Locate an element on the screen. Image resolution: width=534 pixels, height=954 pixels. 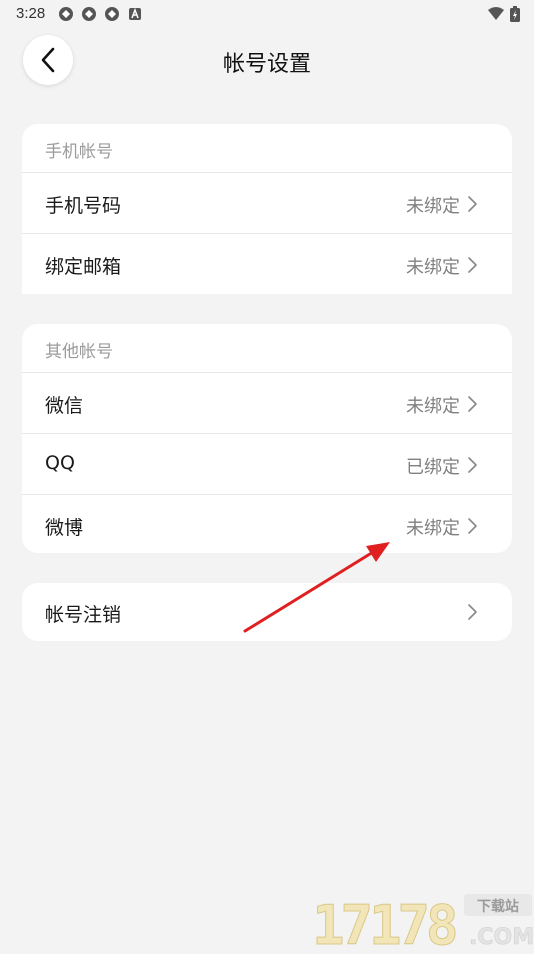
row-status: 已绑定 is located at coordinates (433, 466).